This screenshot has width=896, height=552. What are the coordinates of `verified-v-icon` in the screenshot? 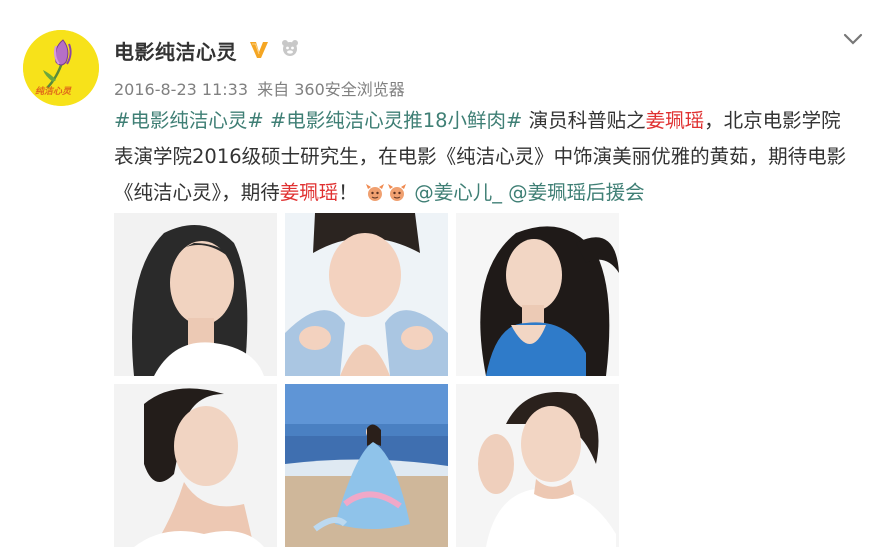 It's located at (259, 49).